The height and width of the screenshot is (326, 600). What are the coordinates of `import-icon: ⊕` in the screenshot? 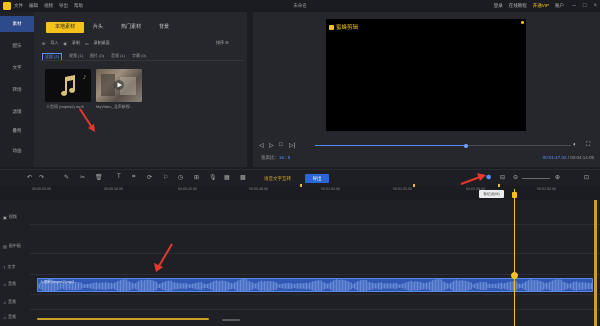 It's located at (43, 43).